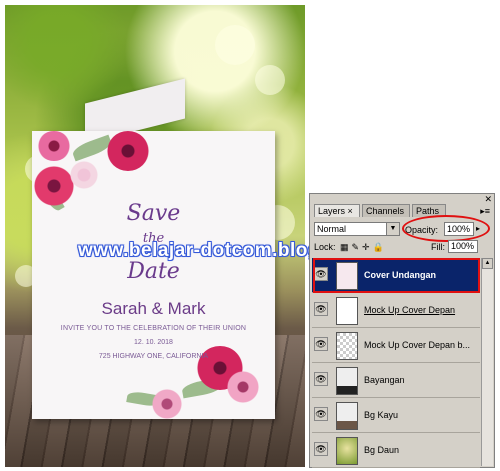 The width and height of the screenshot is (500, 471). What do you see at coordinates (153, 271) in the screenshot?
I see `card-title-date: Date` at bounding box center [153, 271].